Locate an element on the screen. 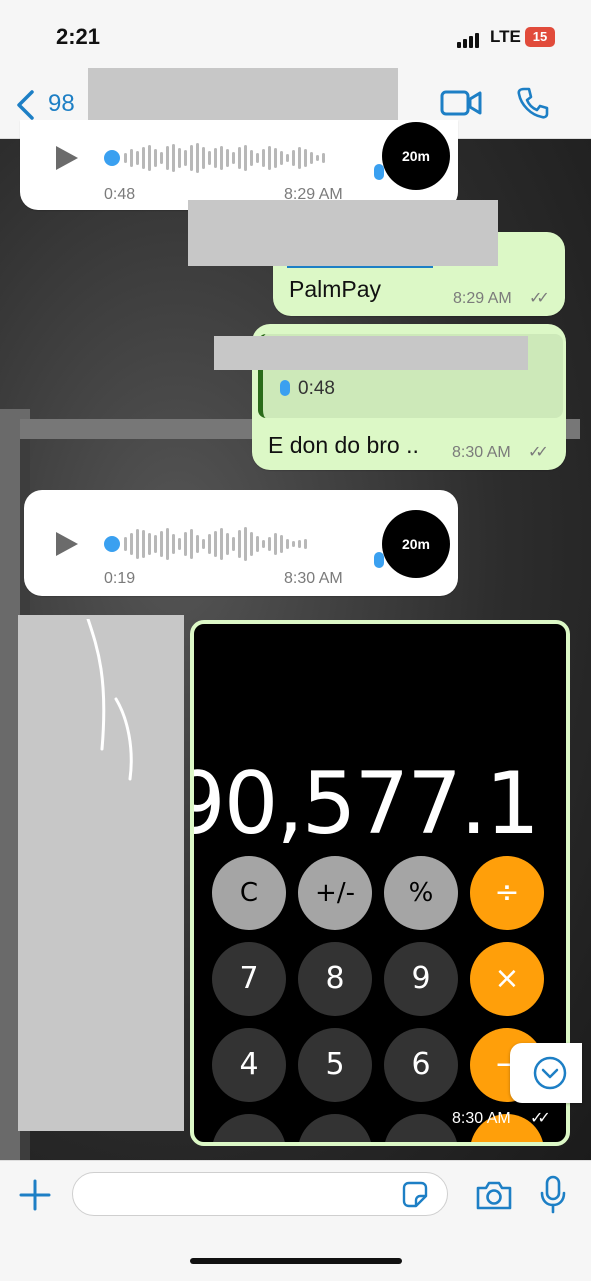 This screenshot has width=591, height=1281. voice-message-incoming: 0:19 8:30 AM 20m is located at coordinates (241, 543).